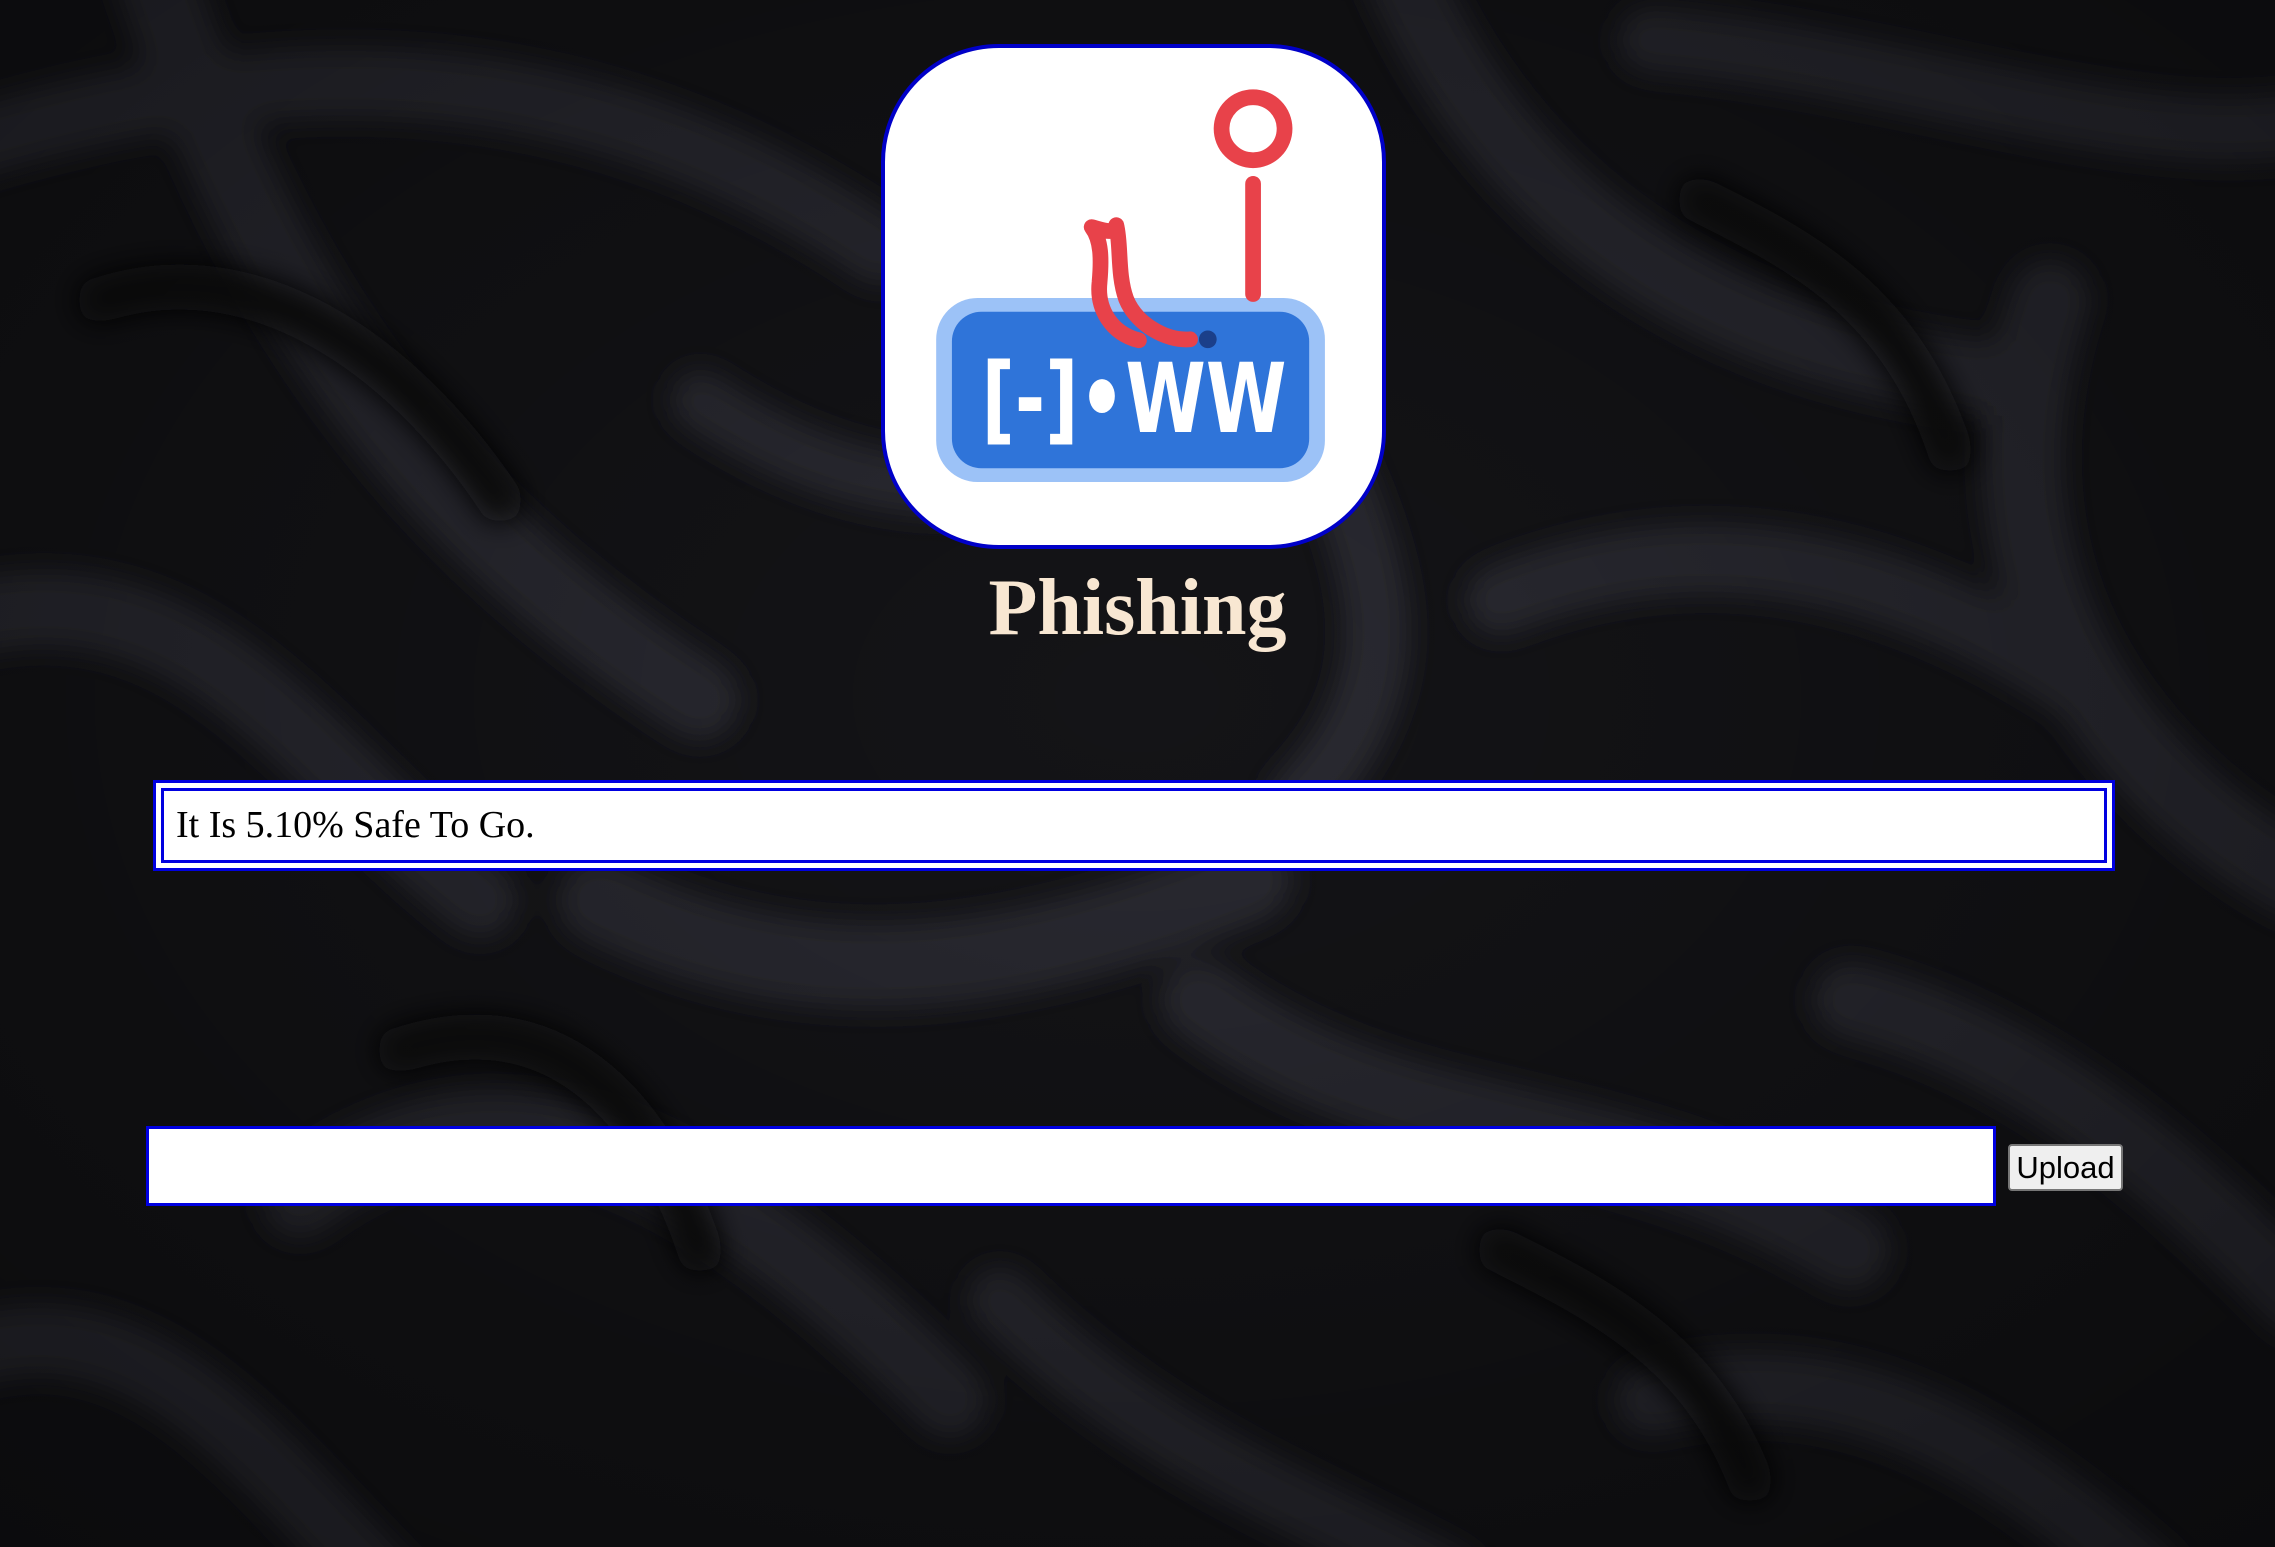 The image size is (2275, 1547). I want to click on app-logo: [-]•WW, so click(1133, 296).